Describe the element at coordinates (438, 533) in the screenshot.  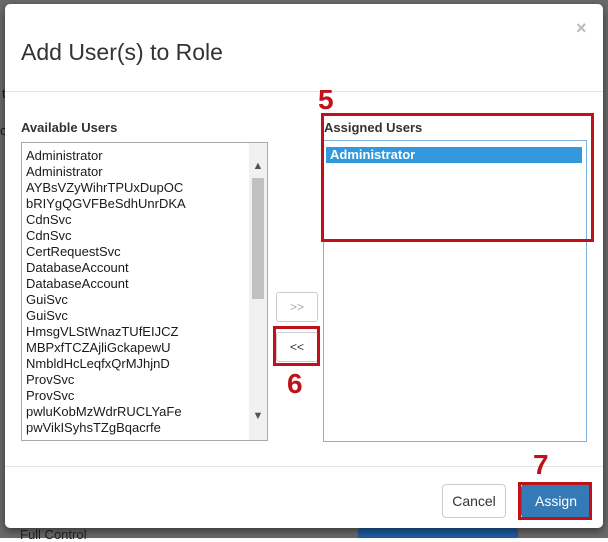
I see `background-button` at that location.